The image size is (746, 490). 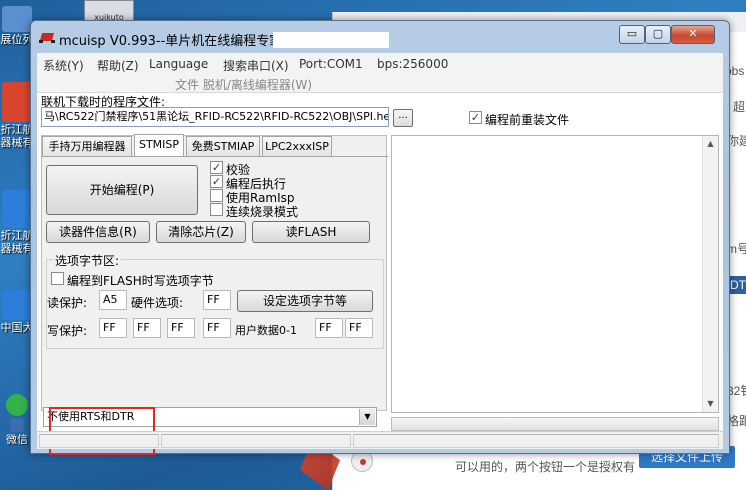 I want to click on window-title: mcuisp V0.993--单片机在线编程专家--, so click(x=175, y=41).